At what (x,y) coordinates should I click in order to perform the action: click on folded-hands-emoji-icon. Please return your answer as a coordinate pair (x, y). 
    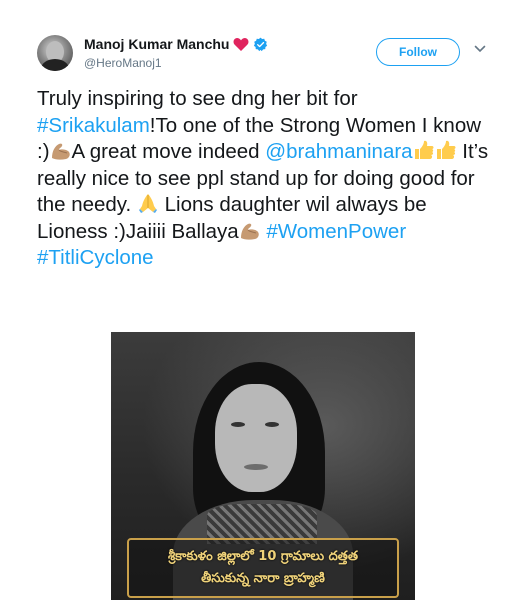
    Looking at the image, I should click on (147, 203).